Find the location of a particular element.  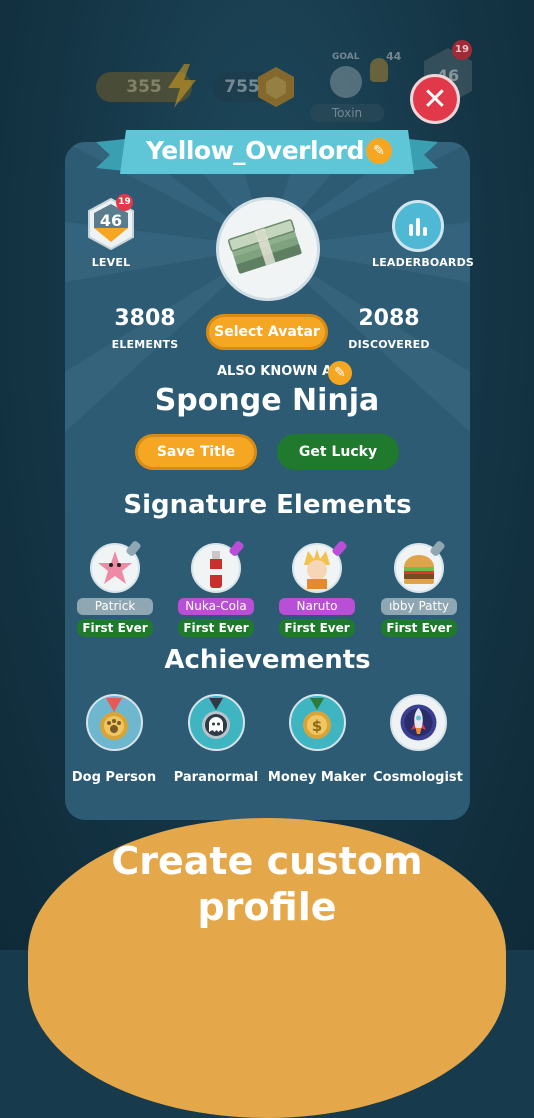

dollar-medal-icon: $ is located at coordinates (317, 722).